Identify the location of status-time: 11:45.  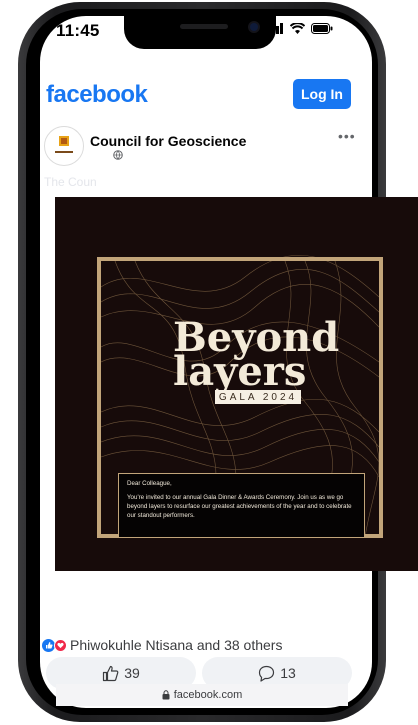
(78, 30).